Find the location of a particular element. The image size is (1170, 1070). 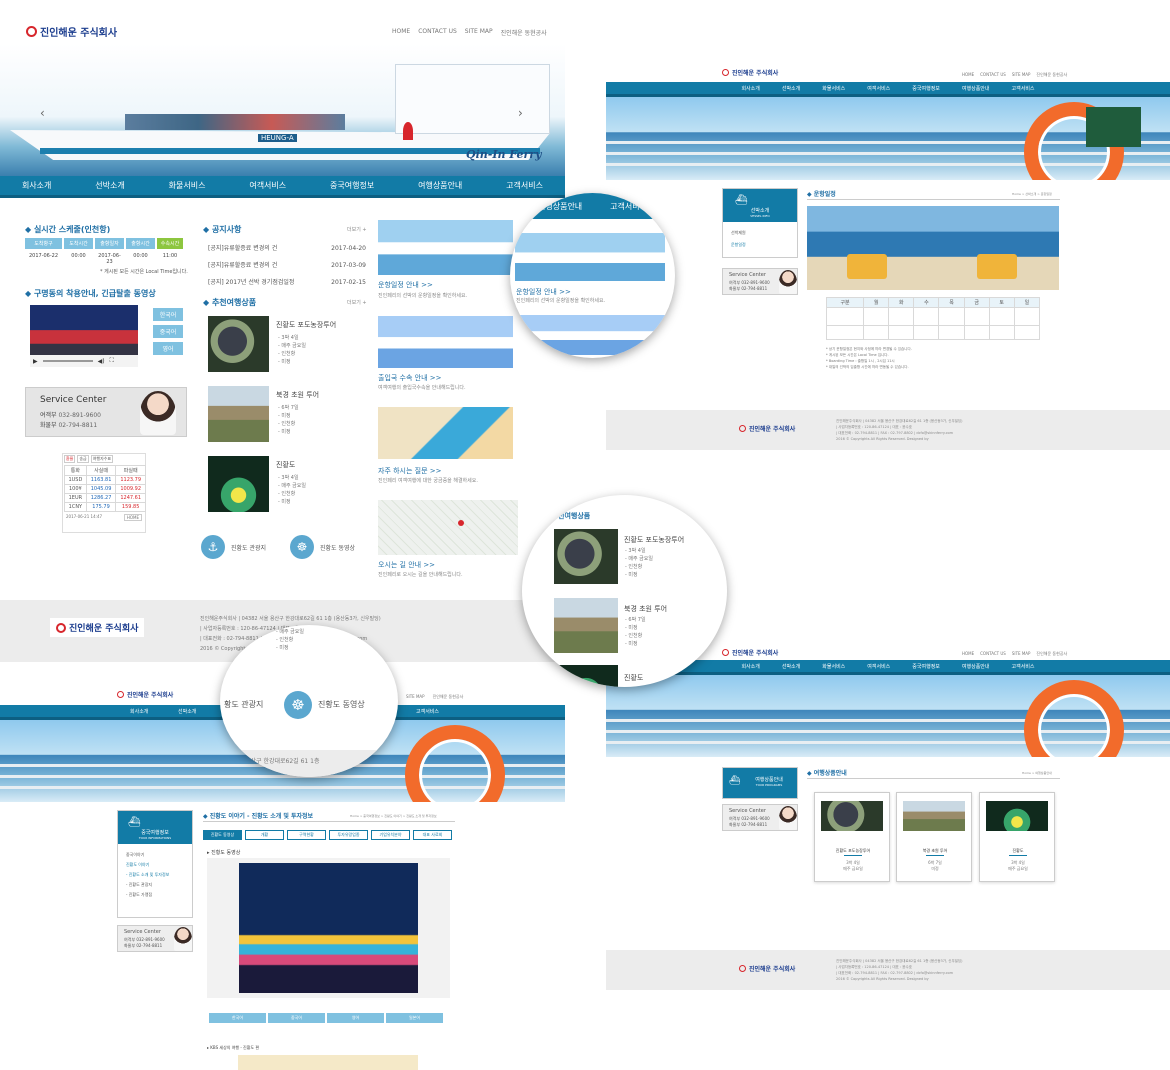

notice-item: [공지] 2017년 선박 경기점검일정 2017-02-15 is located at coordinates (287, 282).